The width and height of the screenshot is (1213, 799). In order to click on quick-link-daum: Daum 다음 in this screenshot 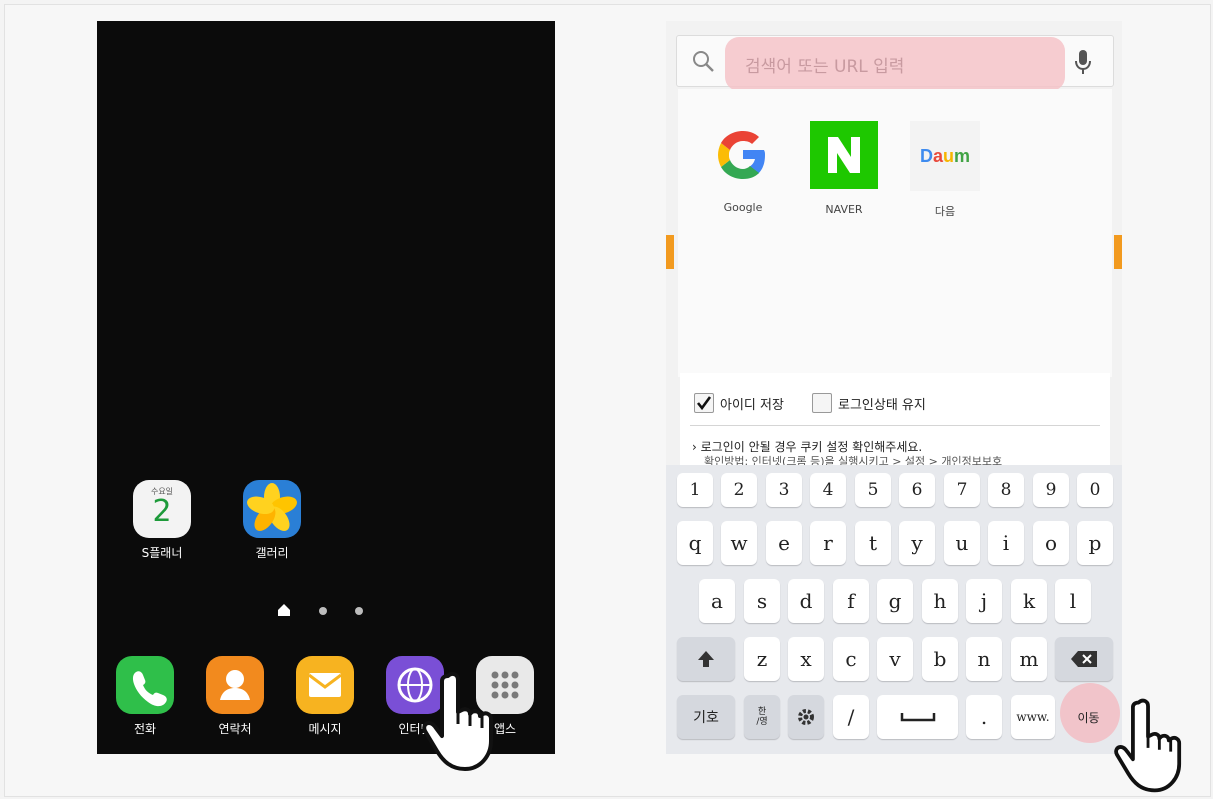, I will do `click(945, 170)`.